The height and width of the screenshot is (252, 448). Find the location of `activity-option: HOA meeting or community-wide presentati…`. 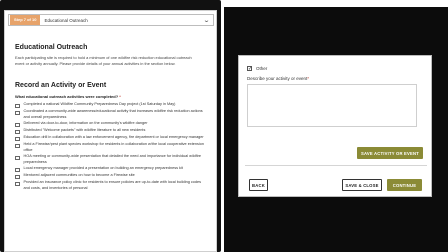

activity-option: HOA meeting or community-wide presentati… is located at coordinates (110, 159).